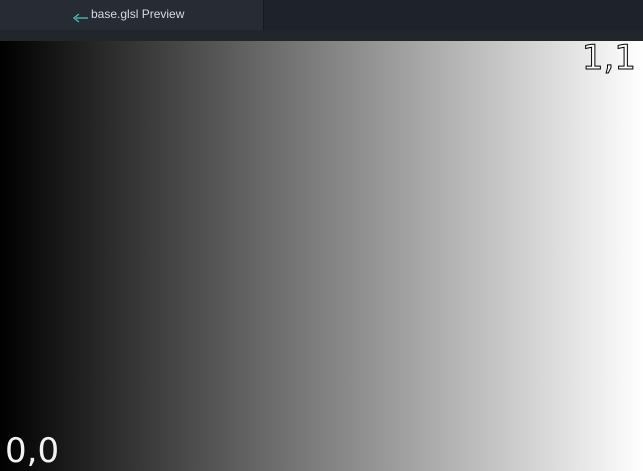 Image resolution: width=643 pixels, height=471 pixels. I want to click on glsl-file-icon, so click(80, 16).